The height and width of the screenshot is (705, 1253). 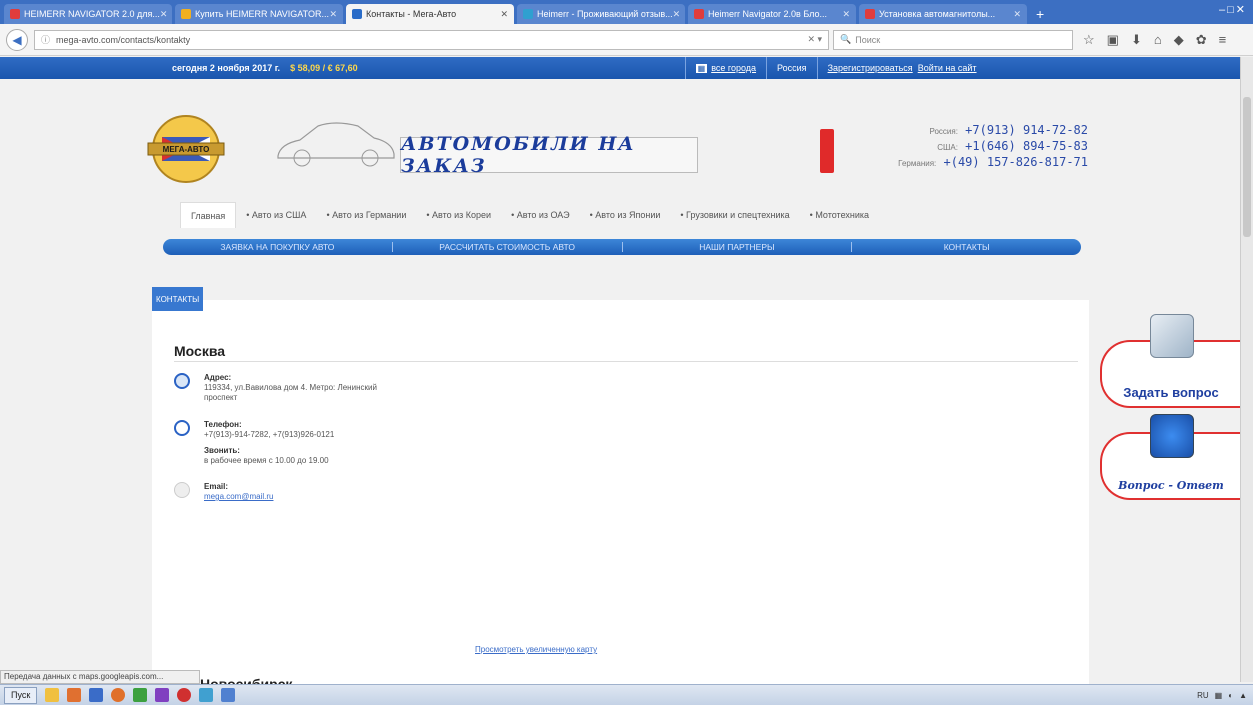 What do you see at coordinates (52, 695) in the screenshot?
I see `explorer-icon` at bounding box center [52, 695].